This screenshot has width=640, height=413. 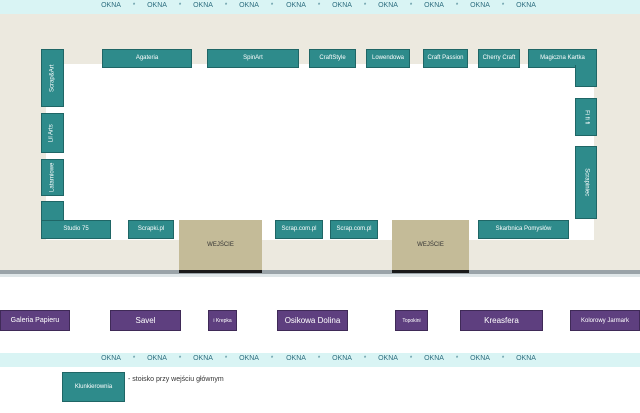 I want to click on legend-text: - stoisko przy wejściu głównym, so click(x=176, y=379).